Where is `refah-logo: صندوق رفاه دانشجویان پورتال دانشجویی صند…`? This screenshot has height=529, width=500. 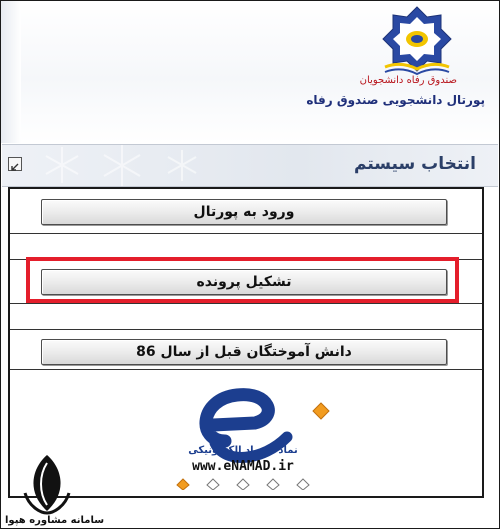
refah-logo: صندوق رفاه دانشجویان پورتال دانشجویی صند… is located at coordinates (396, 60).